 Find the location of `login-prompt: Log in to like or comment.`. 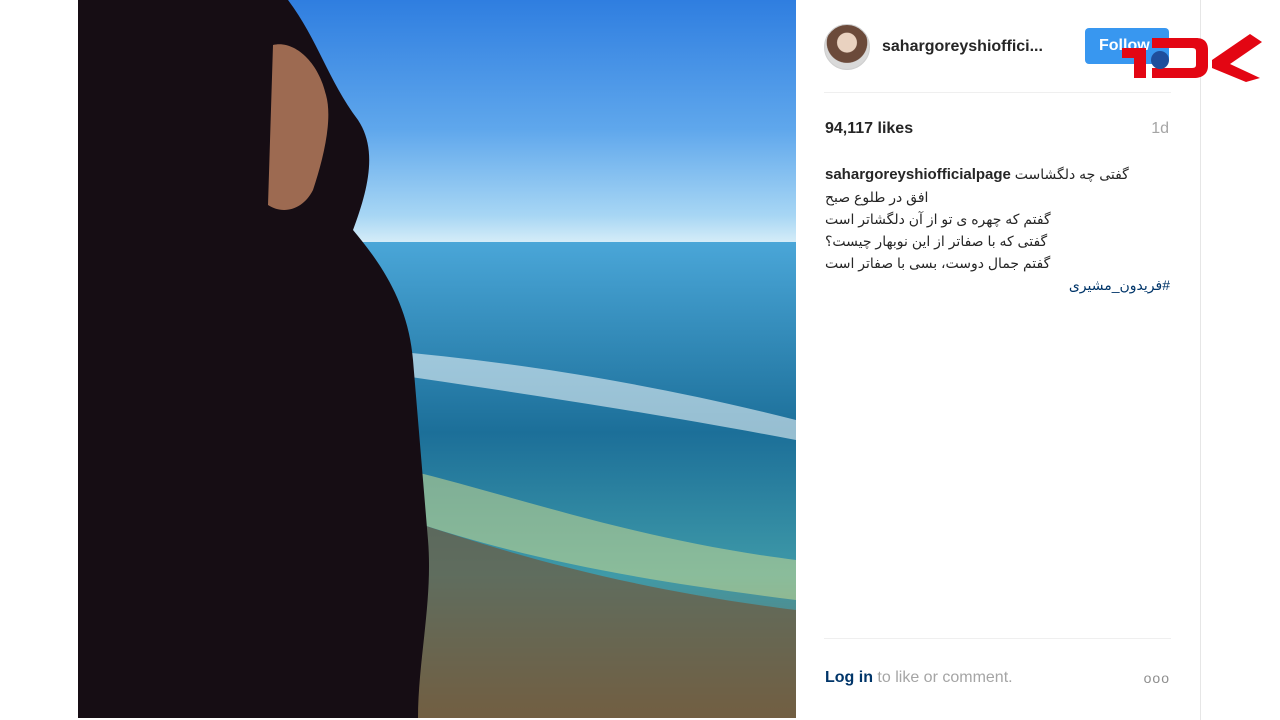

login-prompt: Log in to like or comment. is located at coordinates (919, 678).